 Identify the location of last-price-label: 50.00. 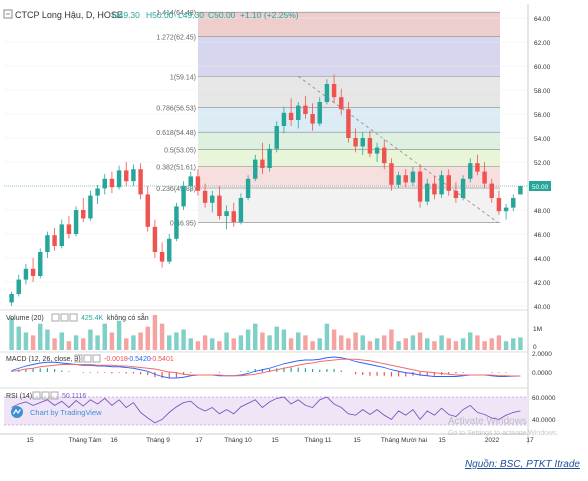
(540, 187).